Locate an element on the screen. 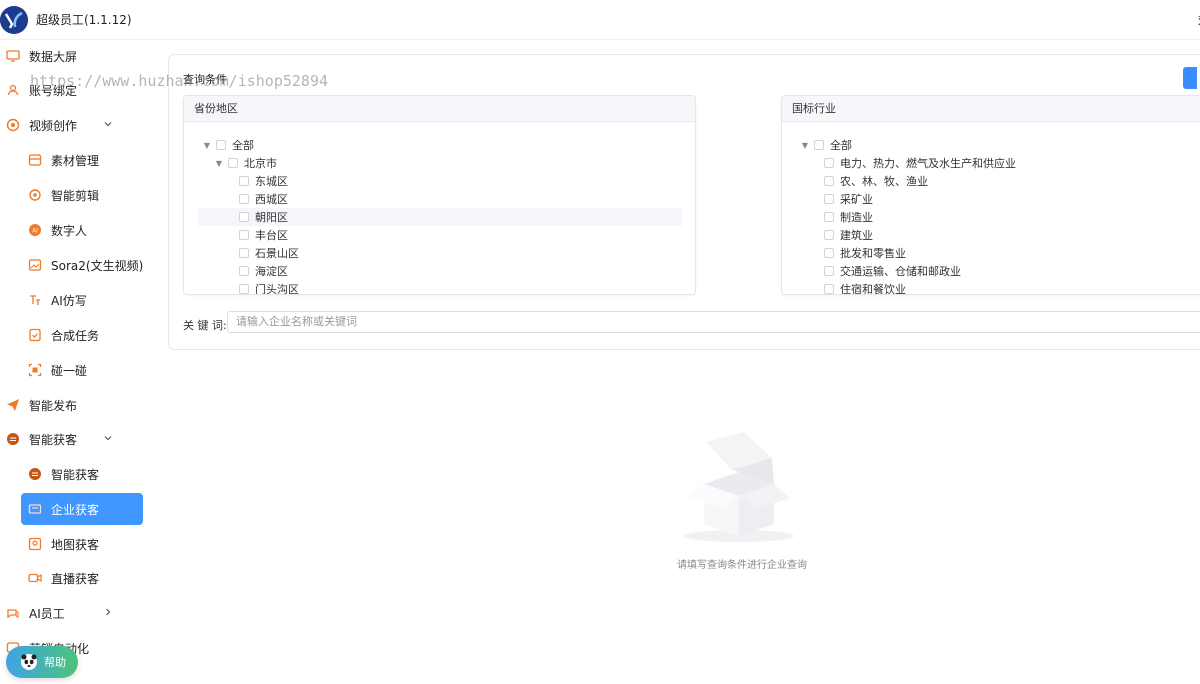 The image size is (1200, 684). chevron-right-icon is located at coordinates (108, 613).